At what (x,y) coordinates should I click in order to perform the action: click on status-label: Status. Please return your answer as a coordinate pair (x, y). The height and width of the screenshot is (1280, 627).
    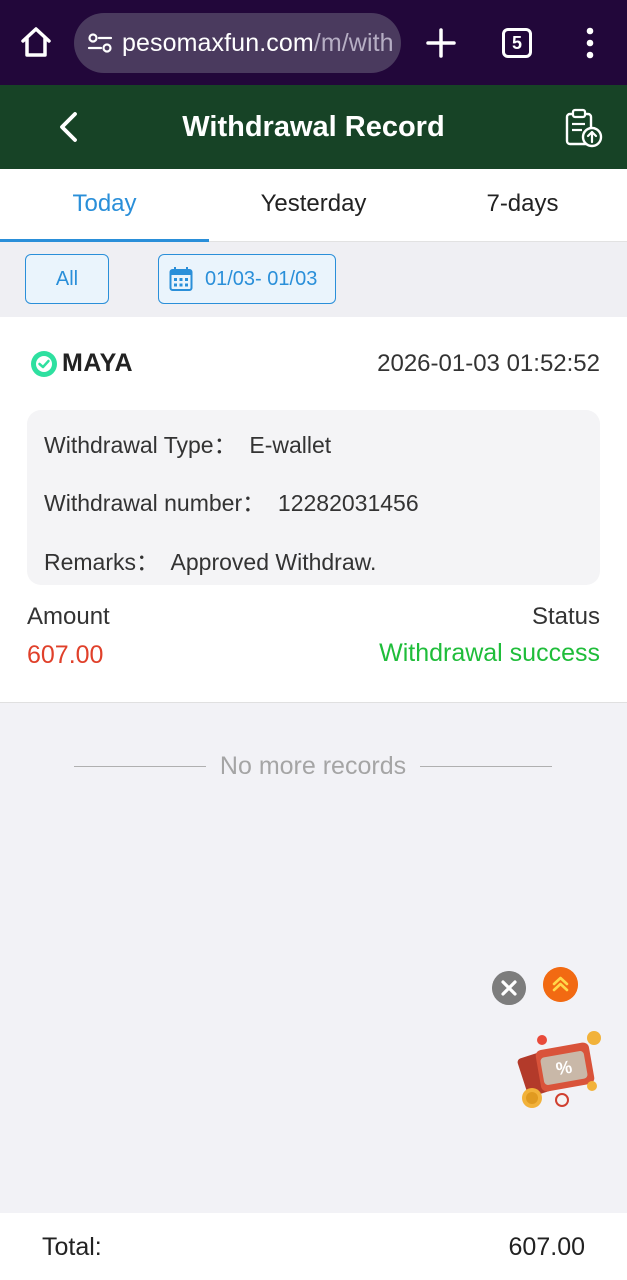
    Looking at the image, I should click on (565, 616).